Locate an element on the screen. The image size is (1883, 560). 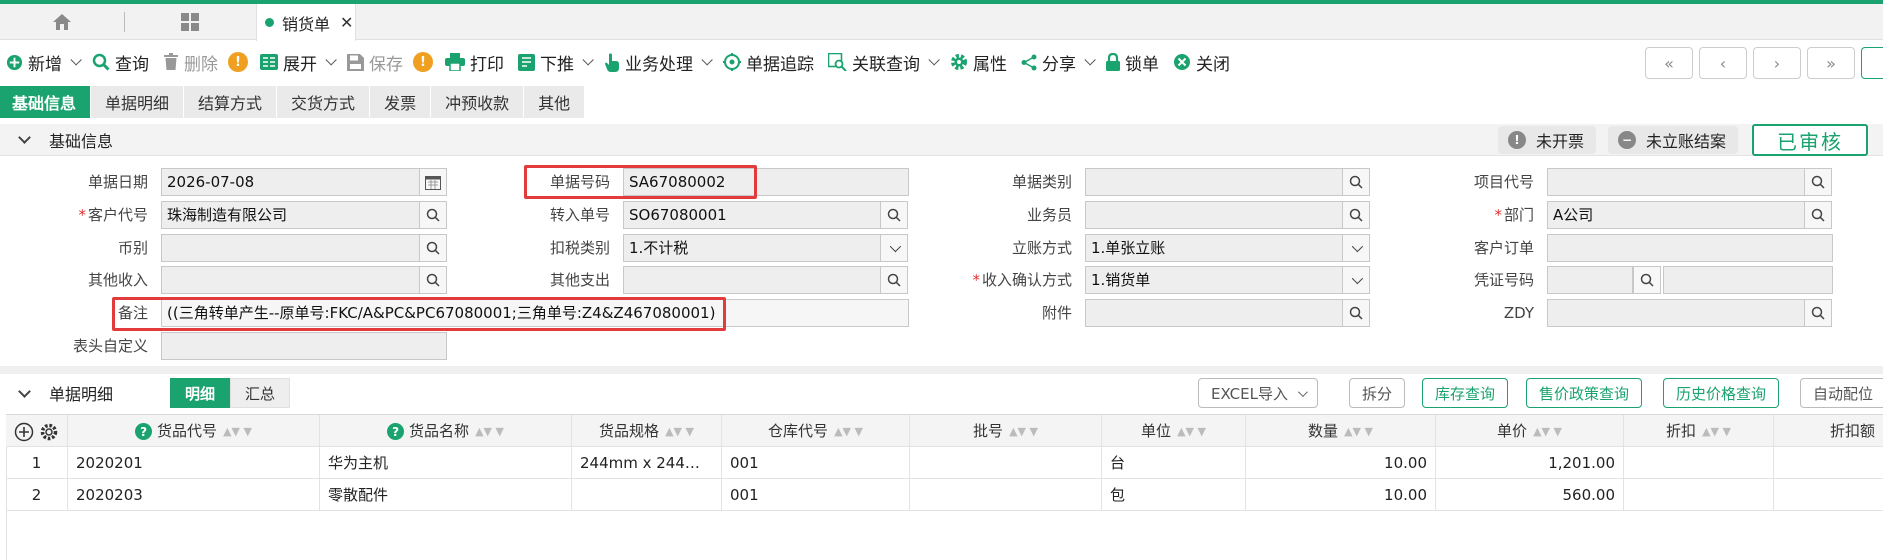
home-tab is located at coordinates (62, 22).